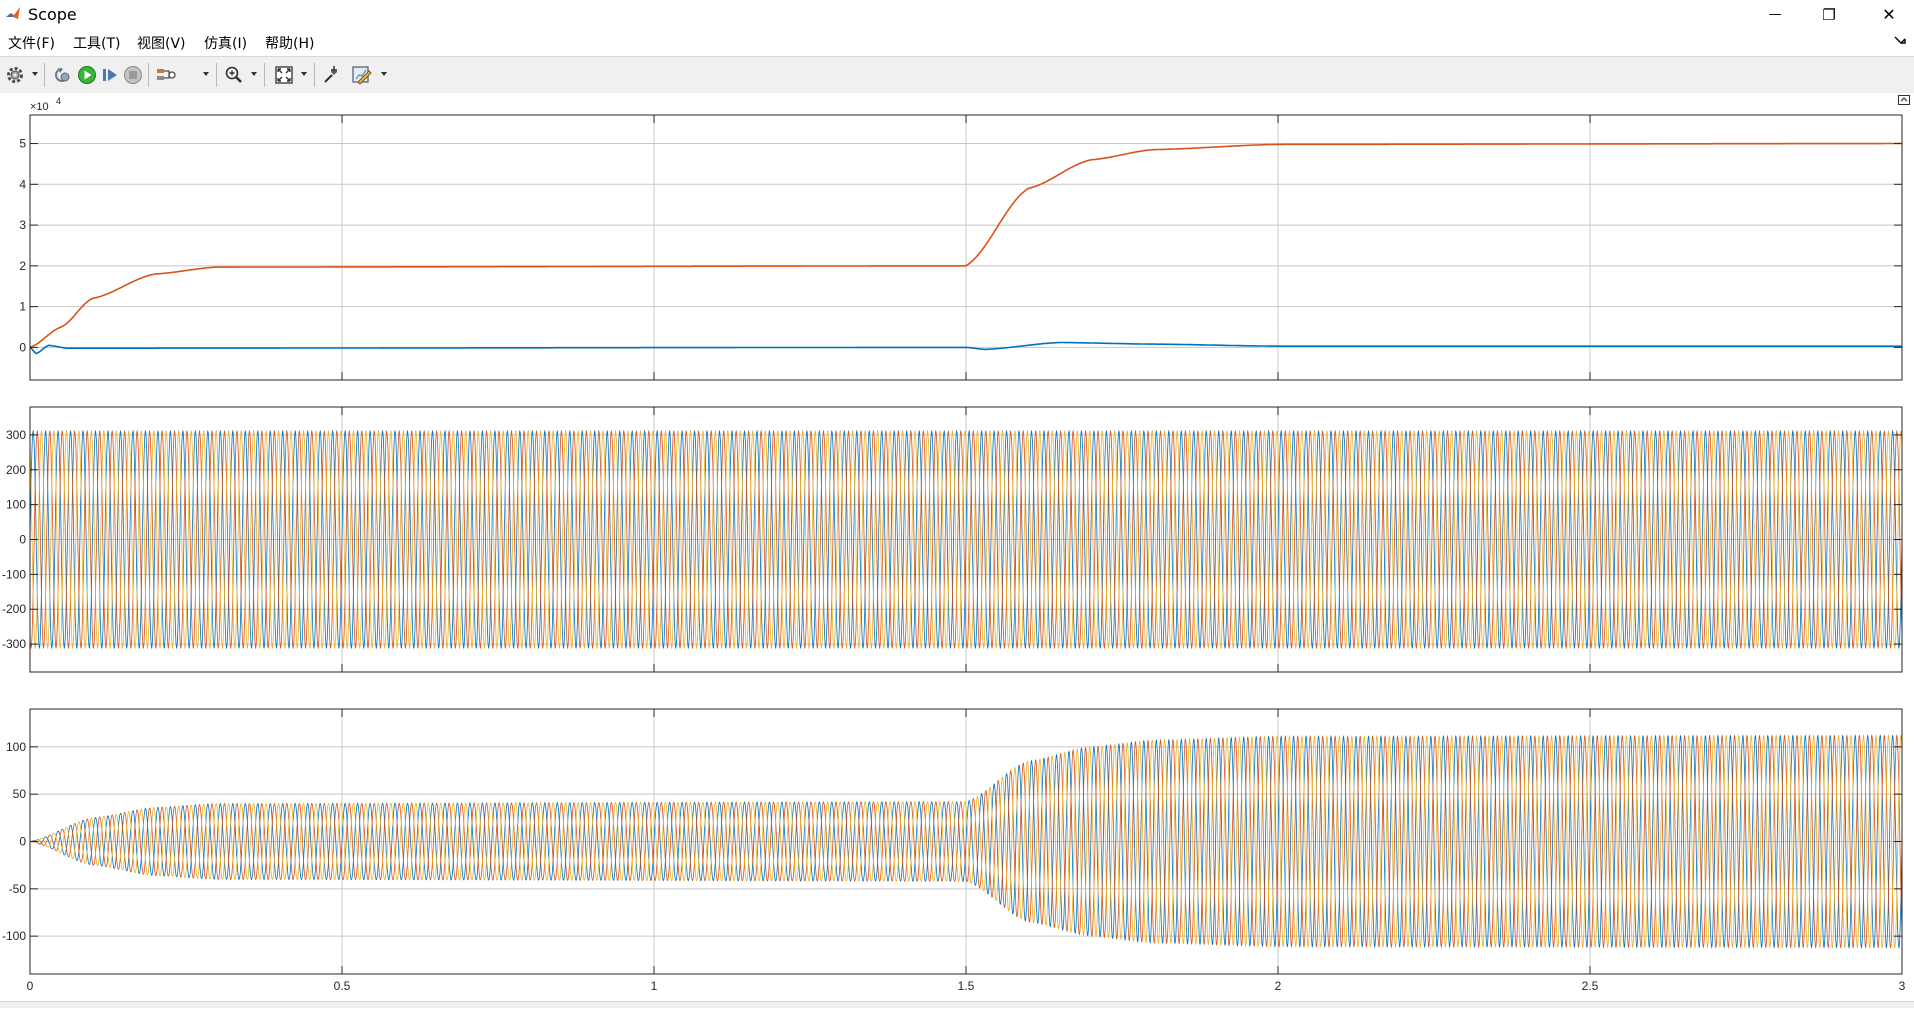  I want to click on window-title: Scope, so click(52, 14).